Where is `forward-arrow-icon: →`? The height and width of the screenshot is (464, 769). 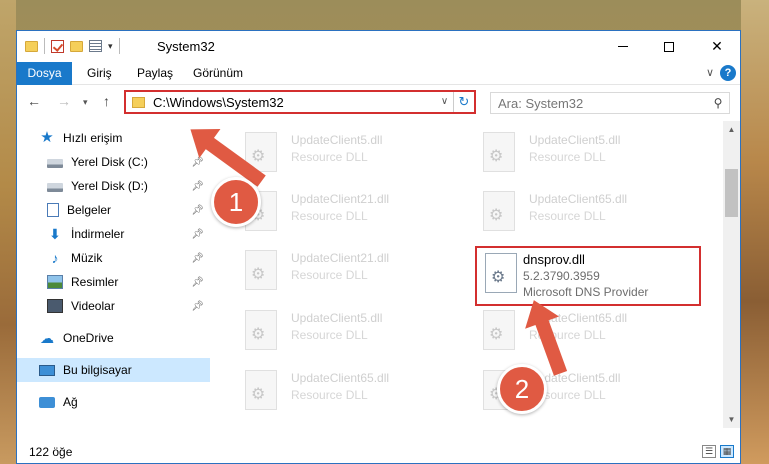
forward-arrow-icon: → is located at coordinates (64, 101).